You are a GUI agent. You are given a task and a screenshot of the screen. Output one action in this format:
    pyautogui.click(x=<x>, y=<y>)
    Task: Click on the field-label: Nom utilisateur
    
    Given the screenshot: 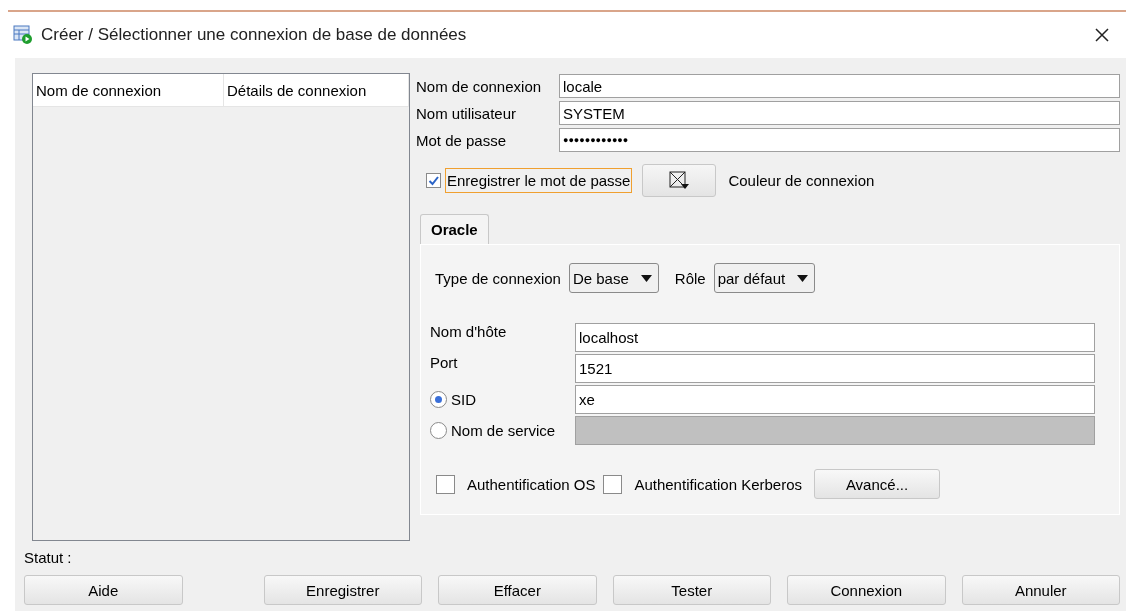 What is the action you would take?
    pyautogui.click(x=467, y=113)
    